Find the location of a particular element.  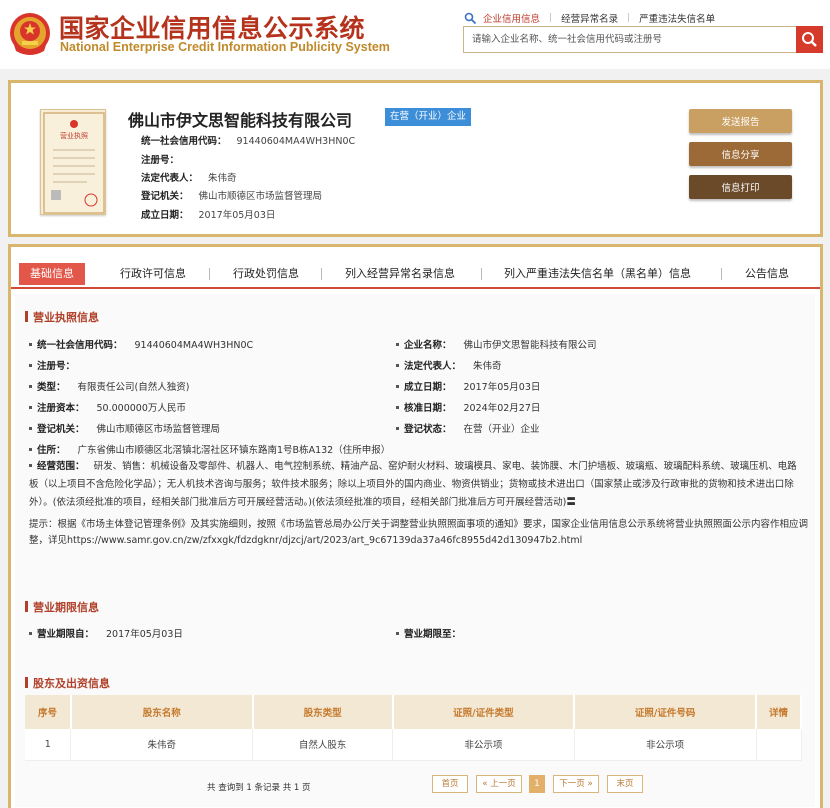

col-detail: 详情 is located at coordinates (779, 712).